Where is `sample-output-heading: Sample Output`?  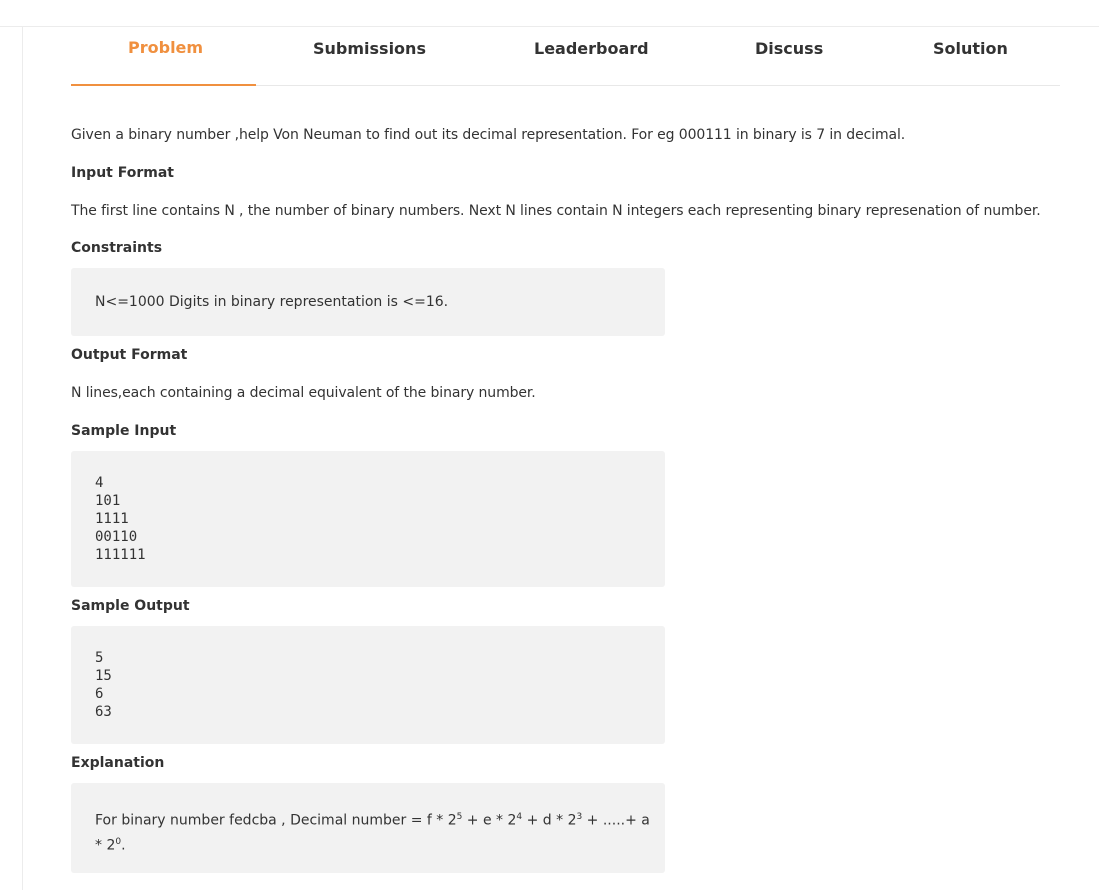 sample-output-heading: Sample Output is located at coordinates (130, 606).